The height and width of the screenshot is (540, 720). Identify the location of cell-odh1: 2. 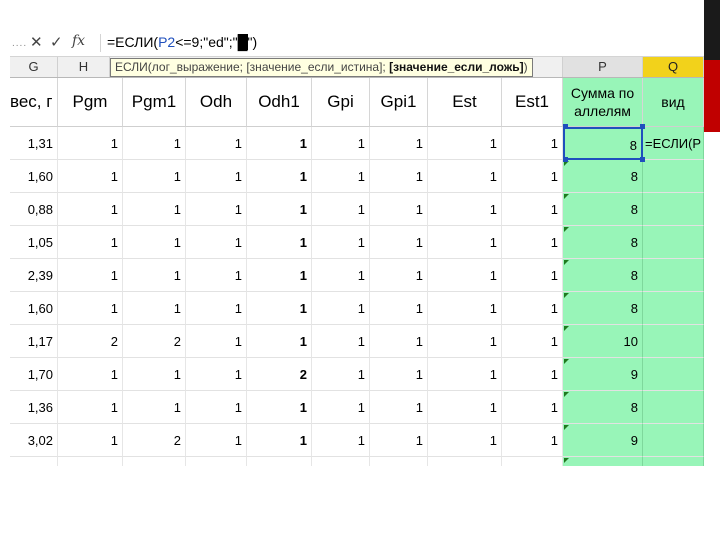
(279, 374).